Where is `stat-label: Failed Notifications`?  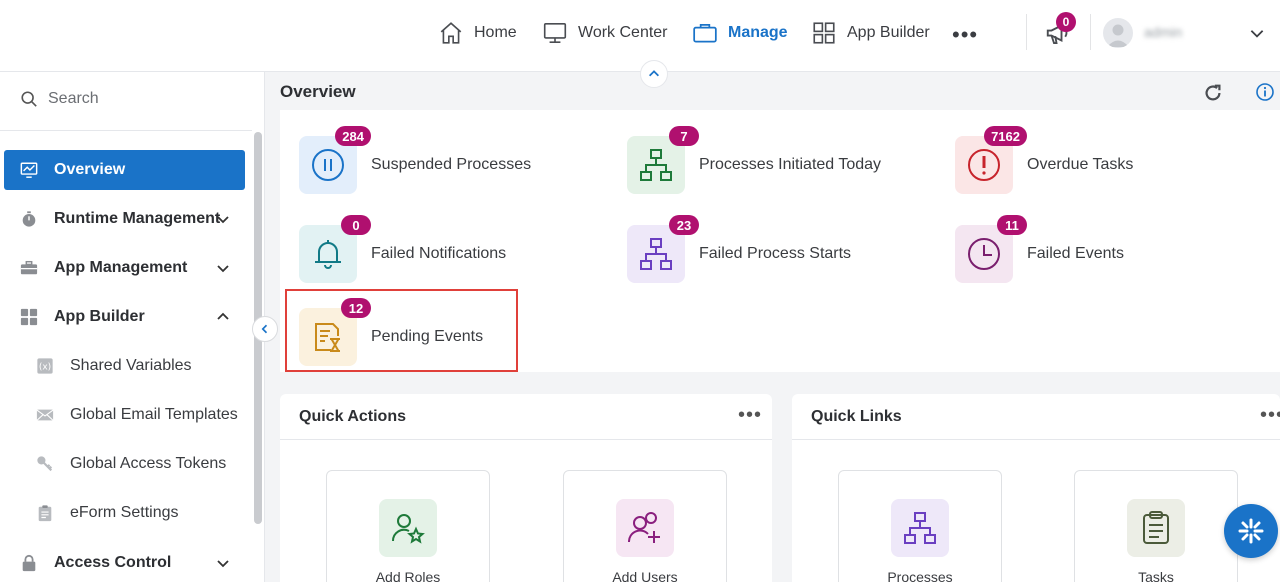
stat-label: Failed Notifications is located at coordinates (439, 253).